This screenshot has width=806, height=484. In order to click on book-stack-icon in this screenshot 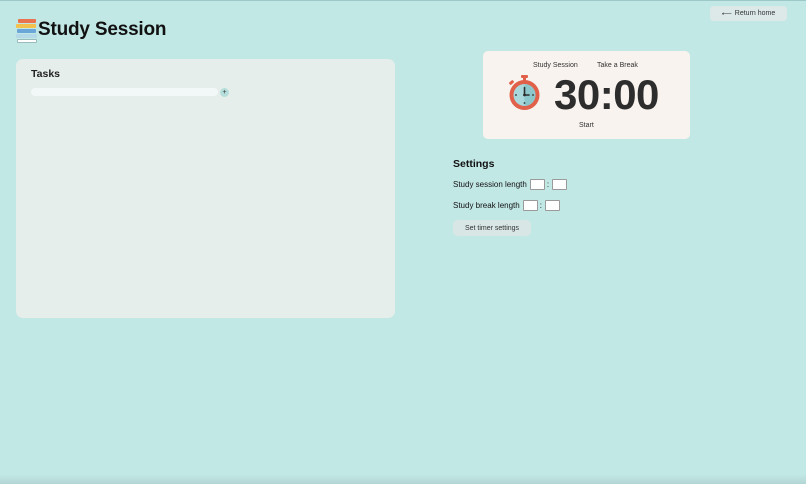, I will do `click(27, 32)`.